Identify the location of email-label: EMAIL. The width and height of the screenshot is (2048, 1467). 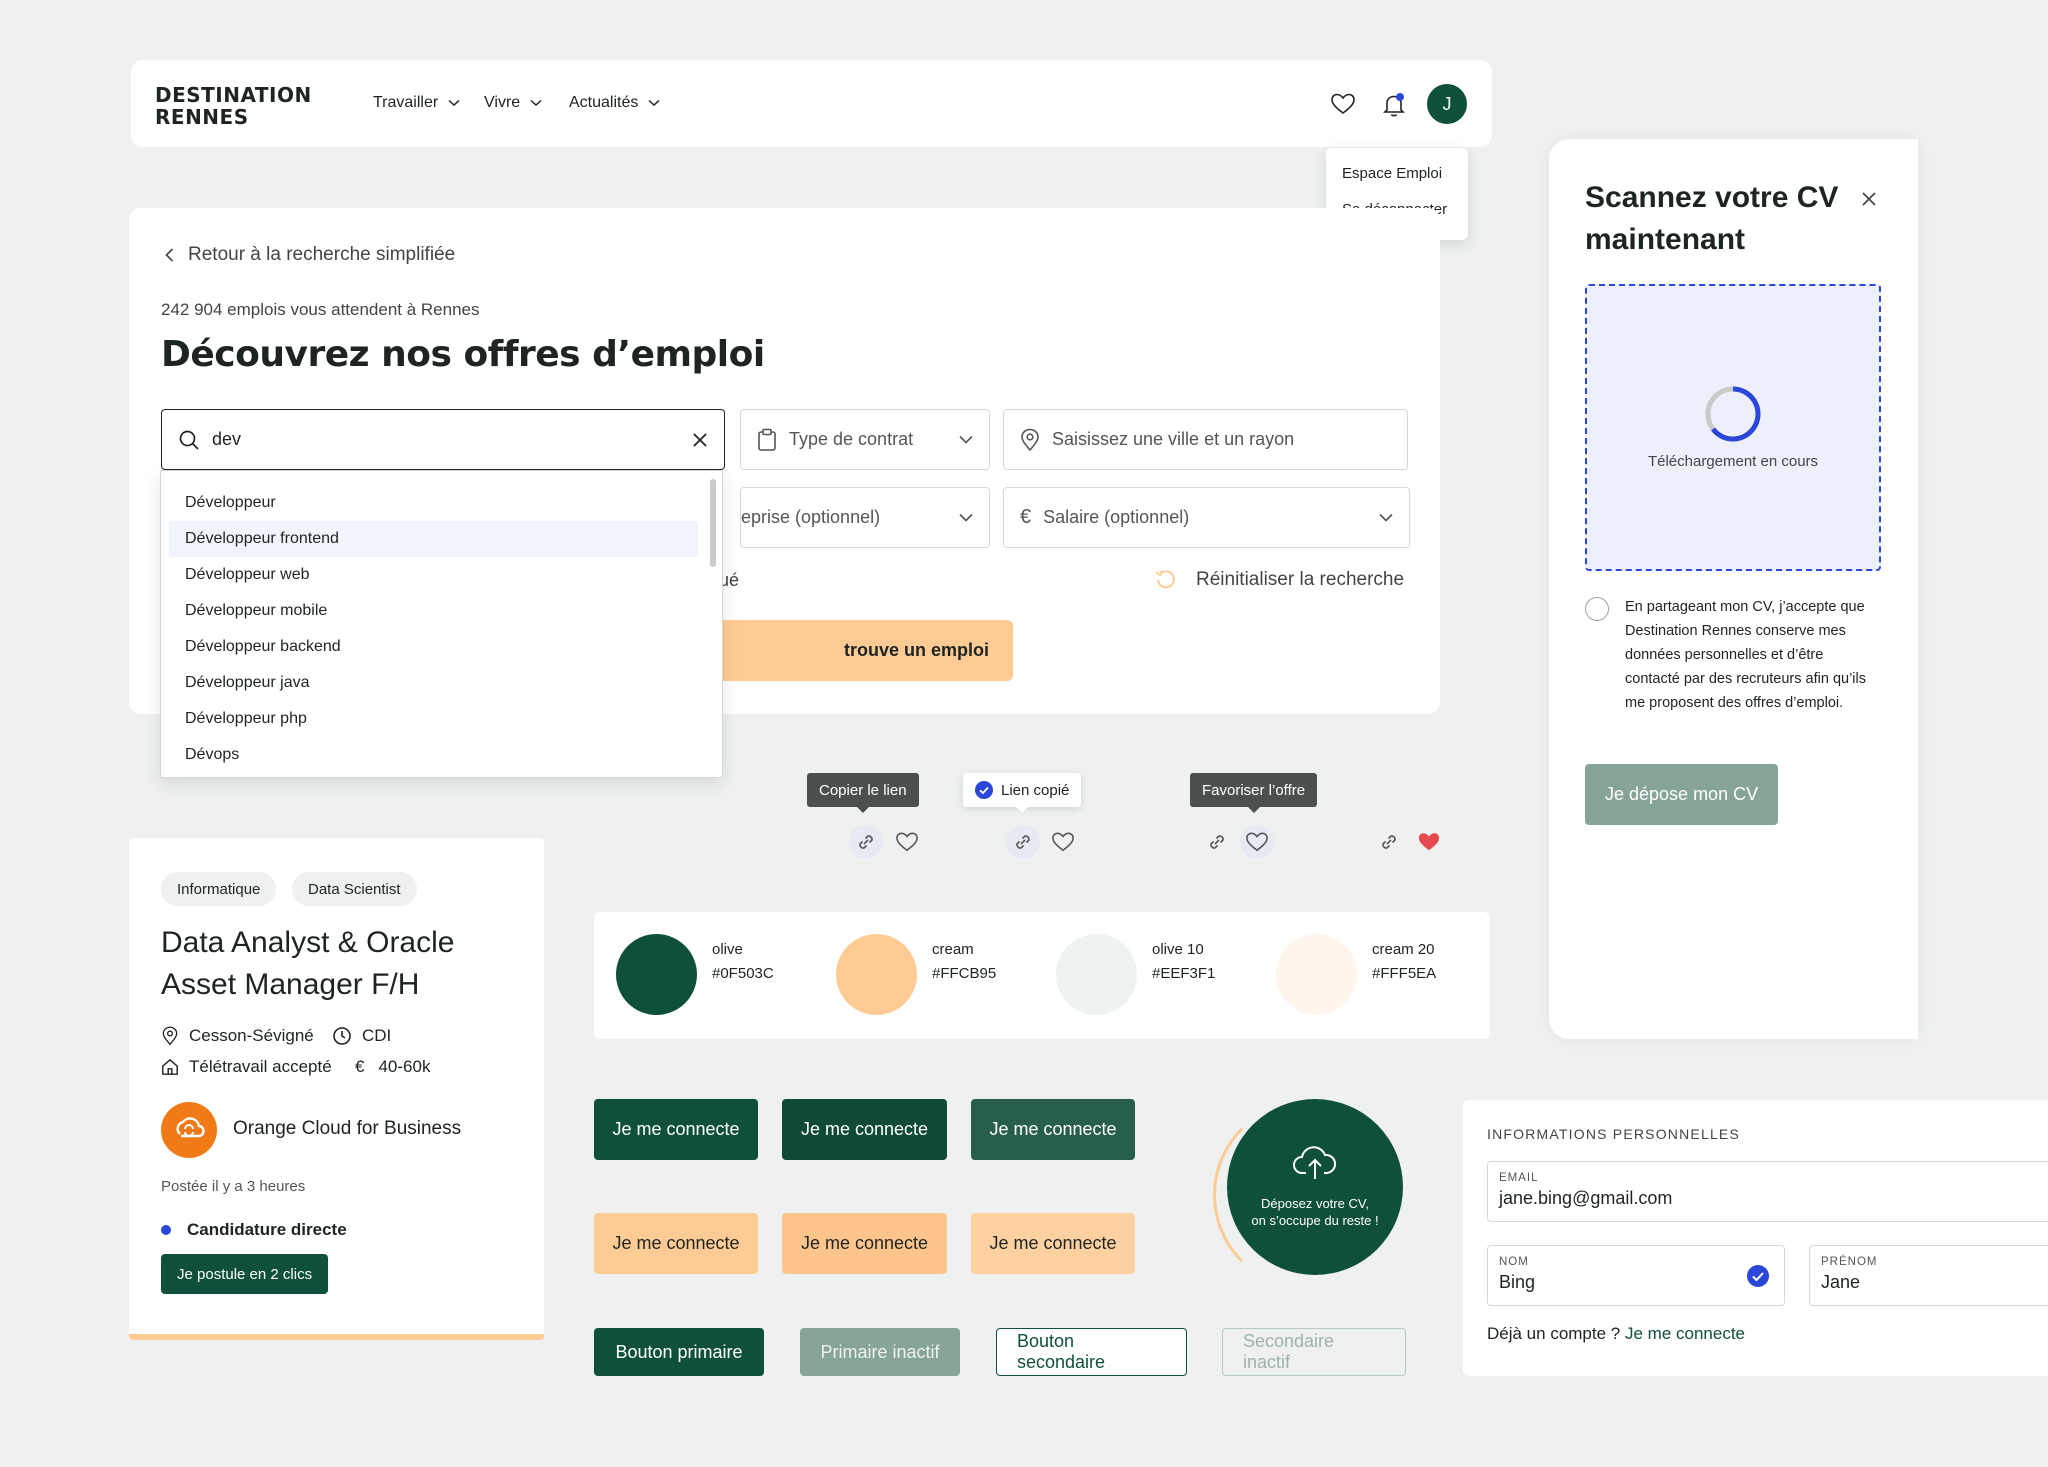
(1519, 1178).